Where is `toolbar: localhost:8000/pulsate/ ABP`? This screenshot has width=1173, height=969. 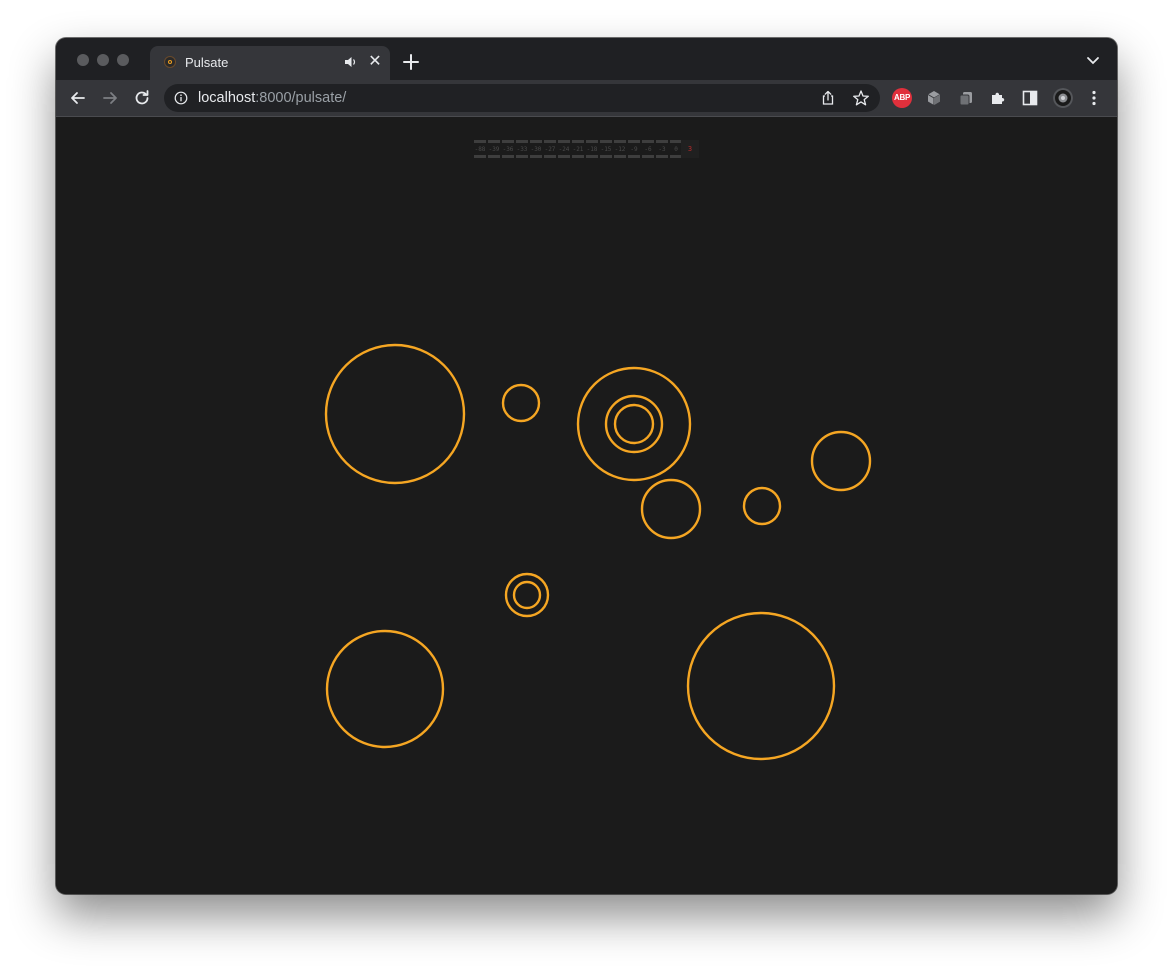
toolbar: localhost:8000/pulsate/ ABP is located at coordinates (586, 98).